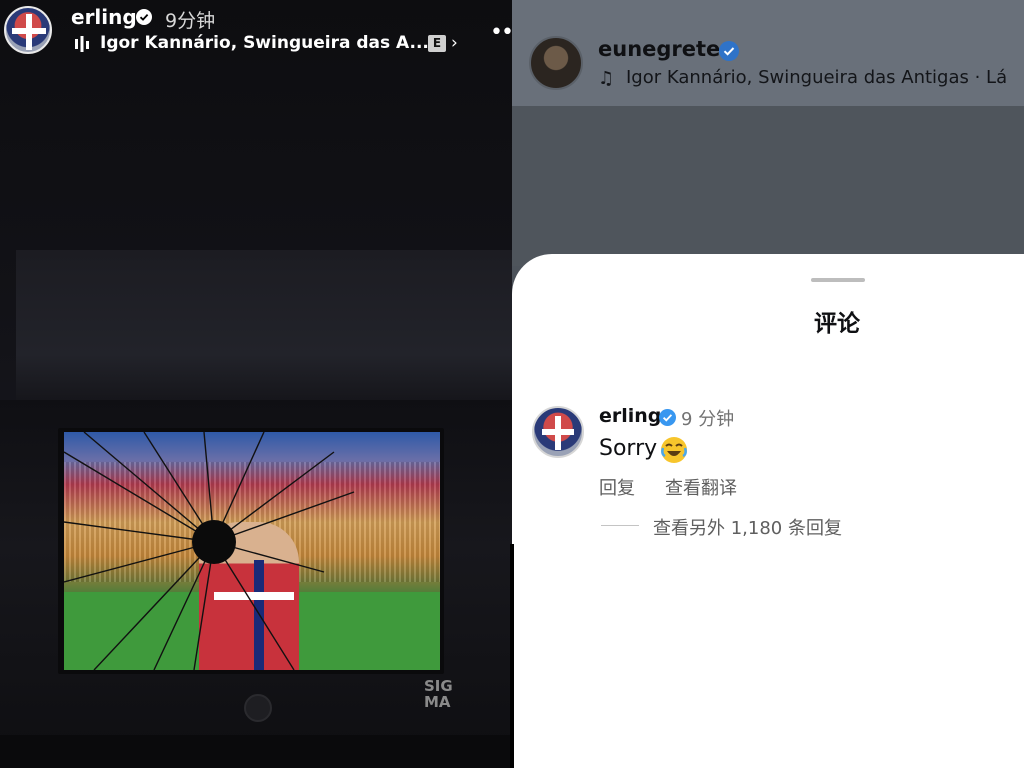 The image size is (1024, 768). Describe the element at coordinates (82, 44) in the screenshot. I see `music-bars-icon` at that location.